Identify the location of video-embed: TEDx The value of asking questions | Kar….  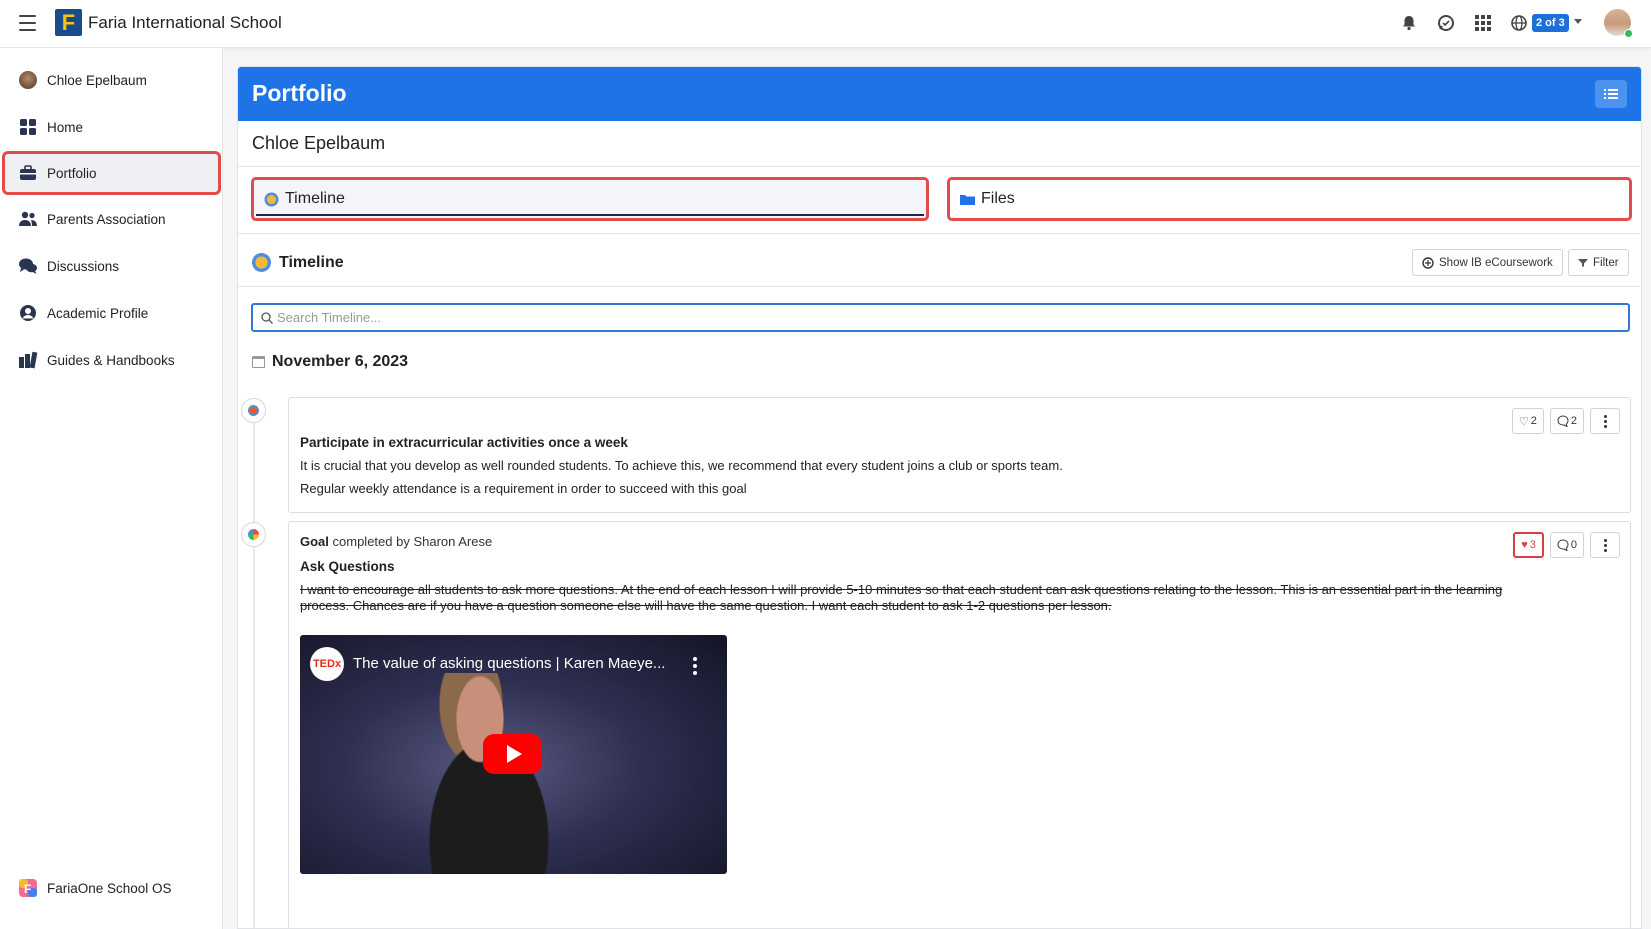
(513, 754).